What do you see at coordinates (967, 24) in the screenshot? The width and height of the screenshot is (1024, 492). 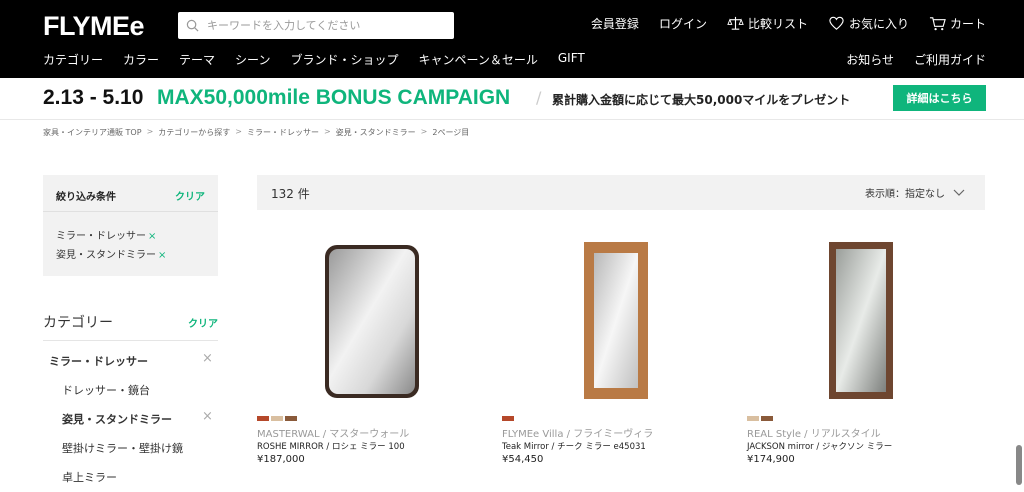 I see `cart-label: カート` at bounding box center [967, 24].